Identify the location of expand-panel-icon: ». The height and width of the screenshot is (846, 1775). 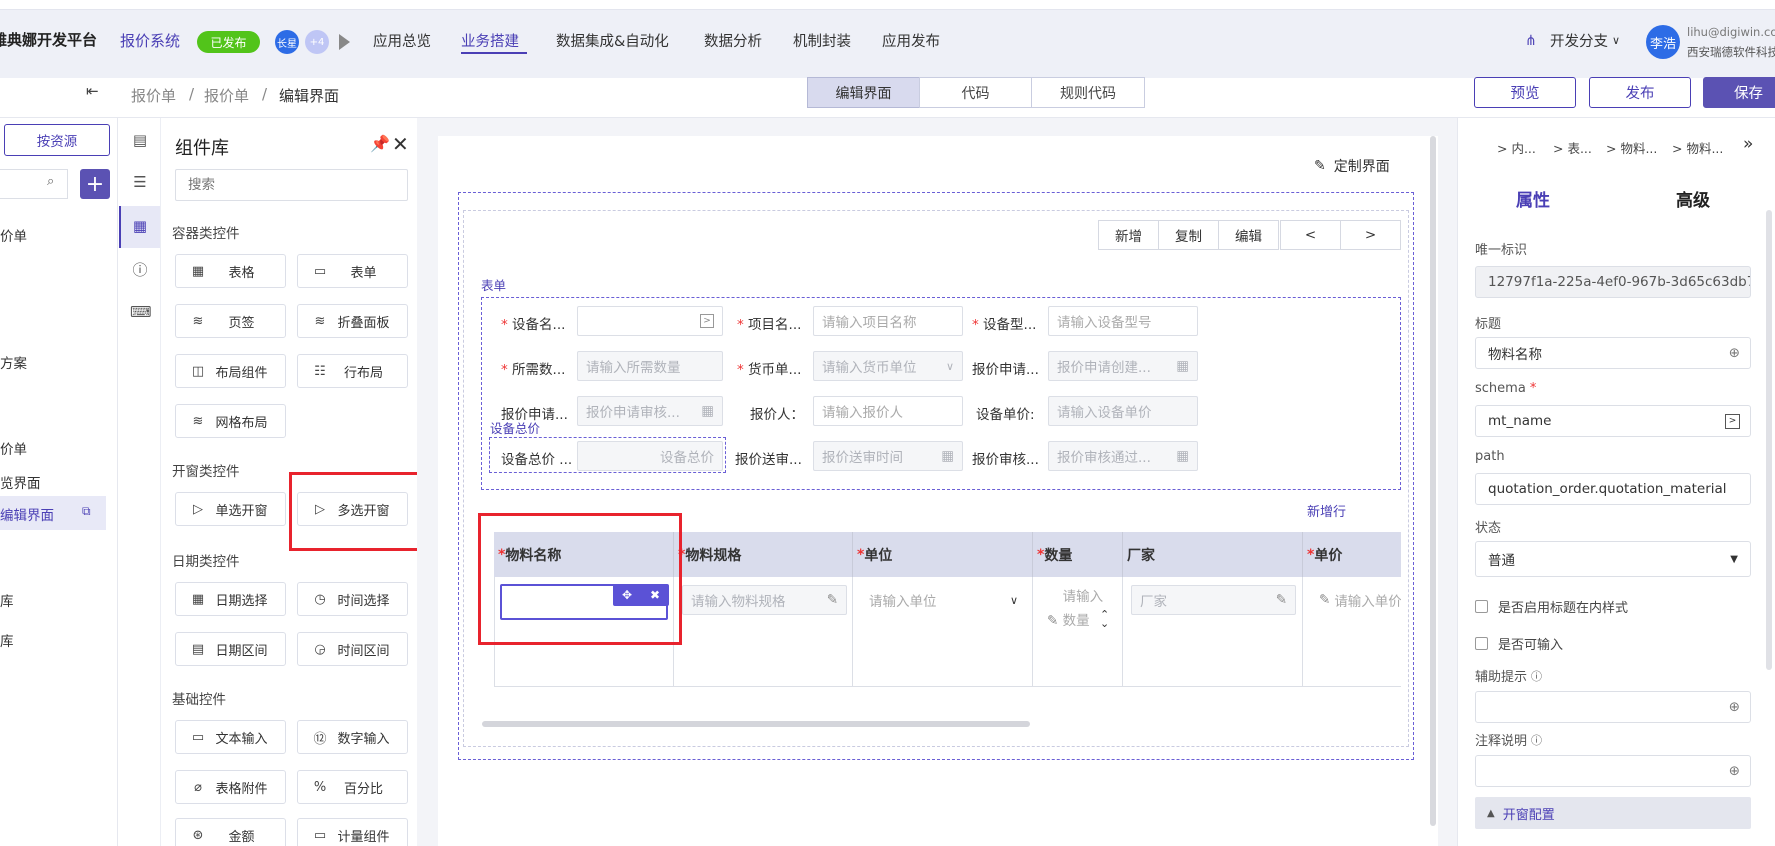
(1748, 144).